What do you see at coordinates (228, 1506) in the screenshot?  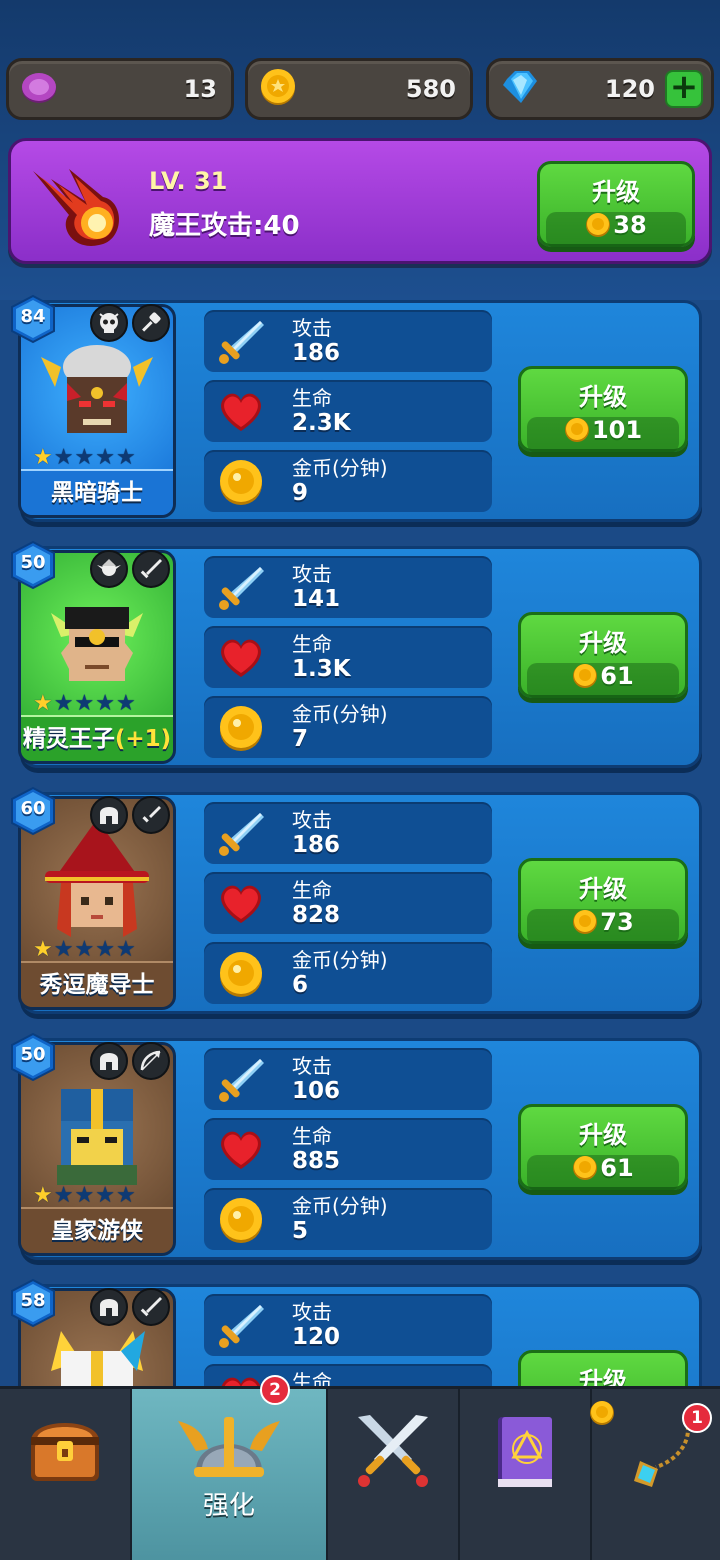 I see `nav-upgrade-label: 强化` at bounding box center [228, 1506].